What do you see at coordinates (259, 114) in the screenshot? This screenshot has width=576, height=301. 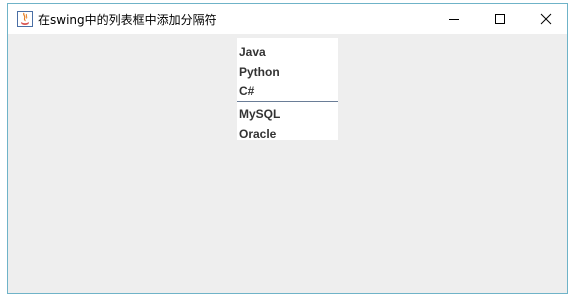 I see `list-item-mysql: MySQL` at bounding box center [259, 114].